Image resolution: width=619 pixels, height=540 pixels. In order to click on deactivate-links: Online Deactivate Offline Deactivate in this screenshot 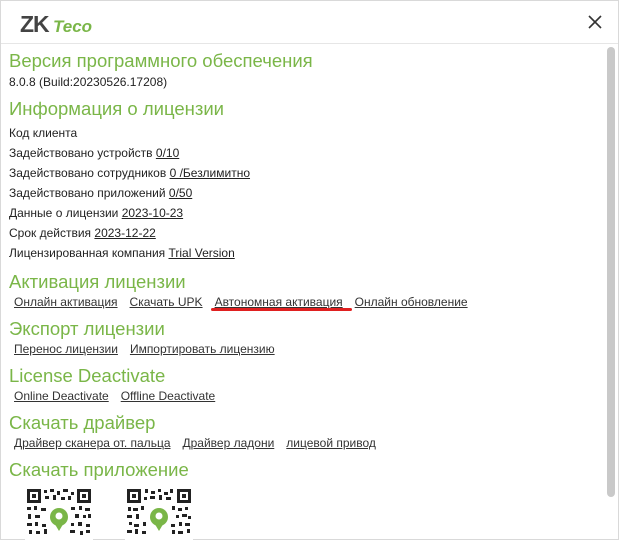, I will do `click(306, 396)`.